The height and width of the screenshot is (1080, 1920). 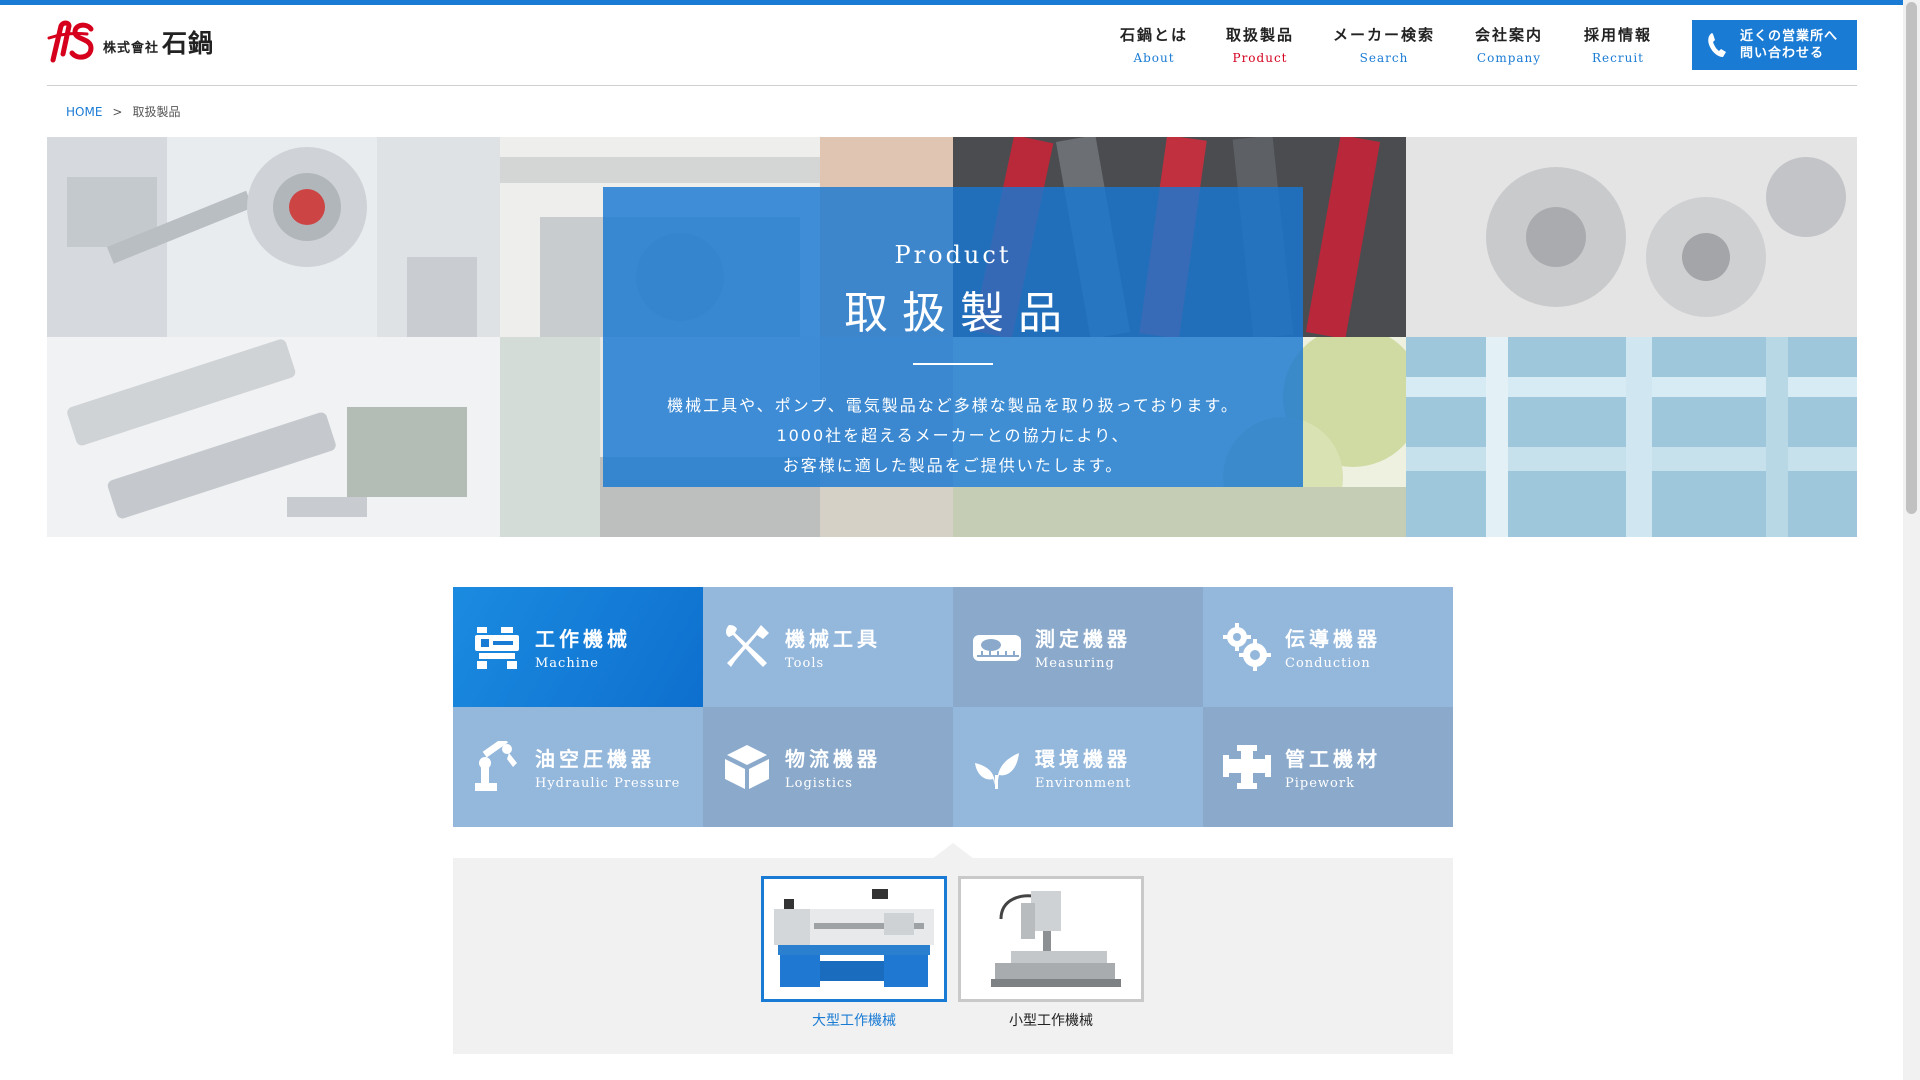 What do you see at coordinates (953, 364) in the screenshot?
I see `hero-divider` at bounding box center [953, 364].